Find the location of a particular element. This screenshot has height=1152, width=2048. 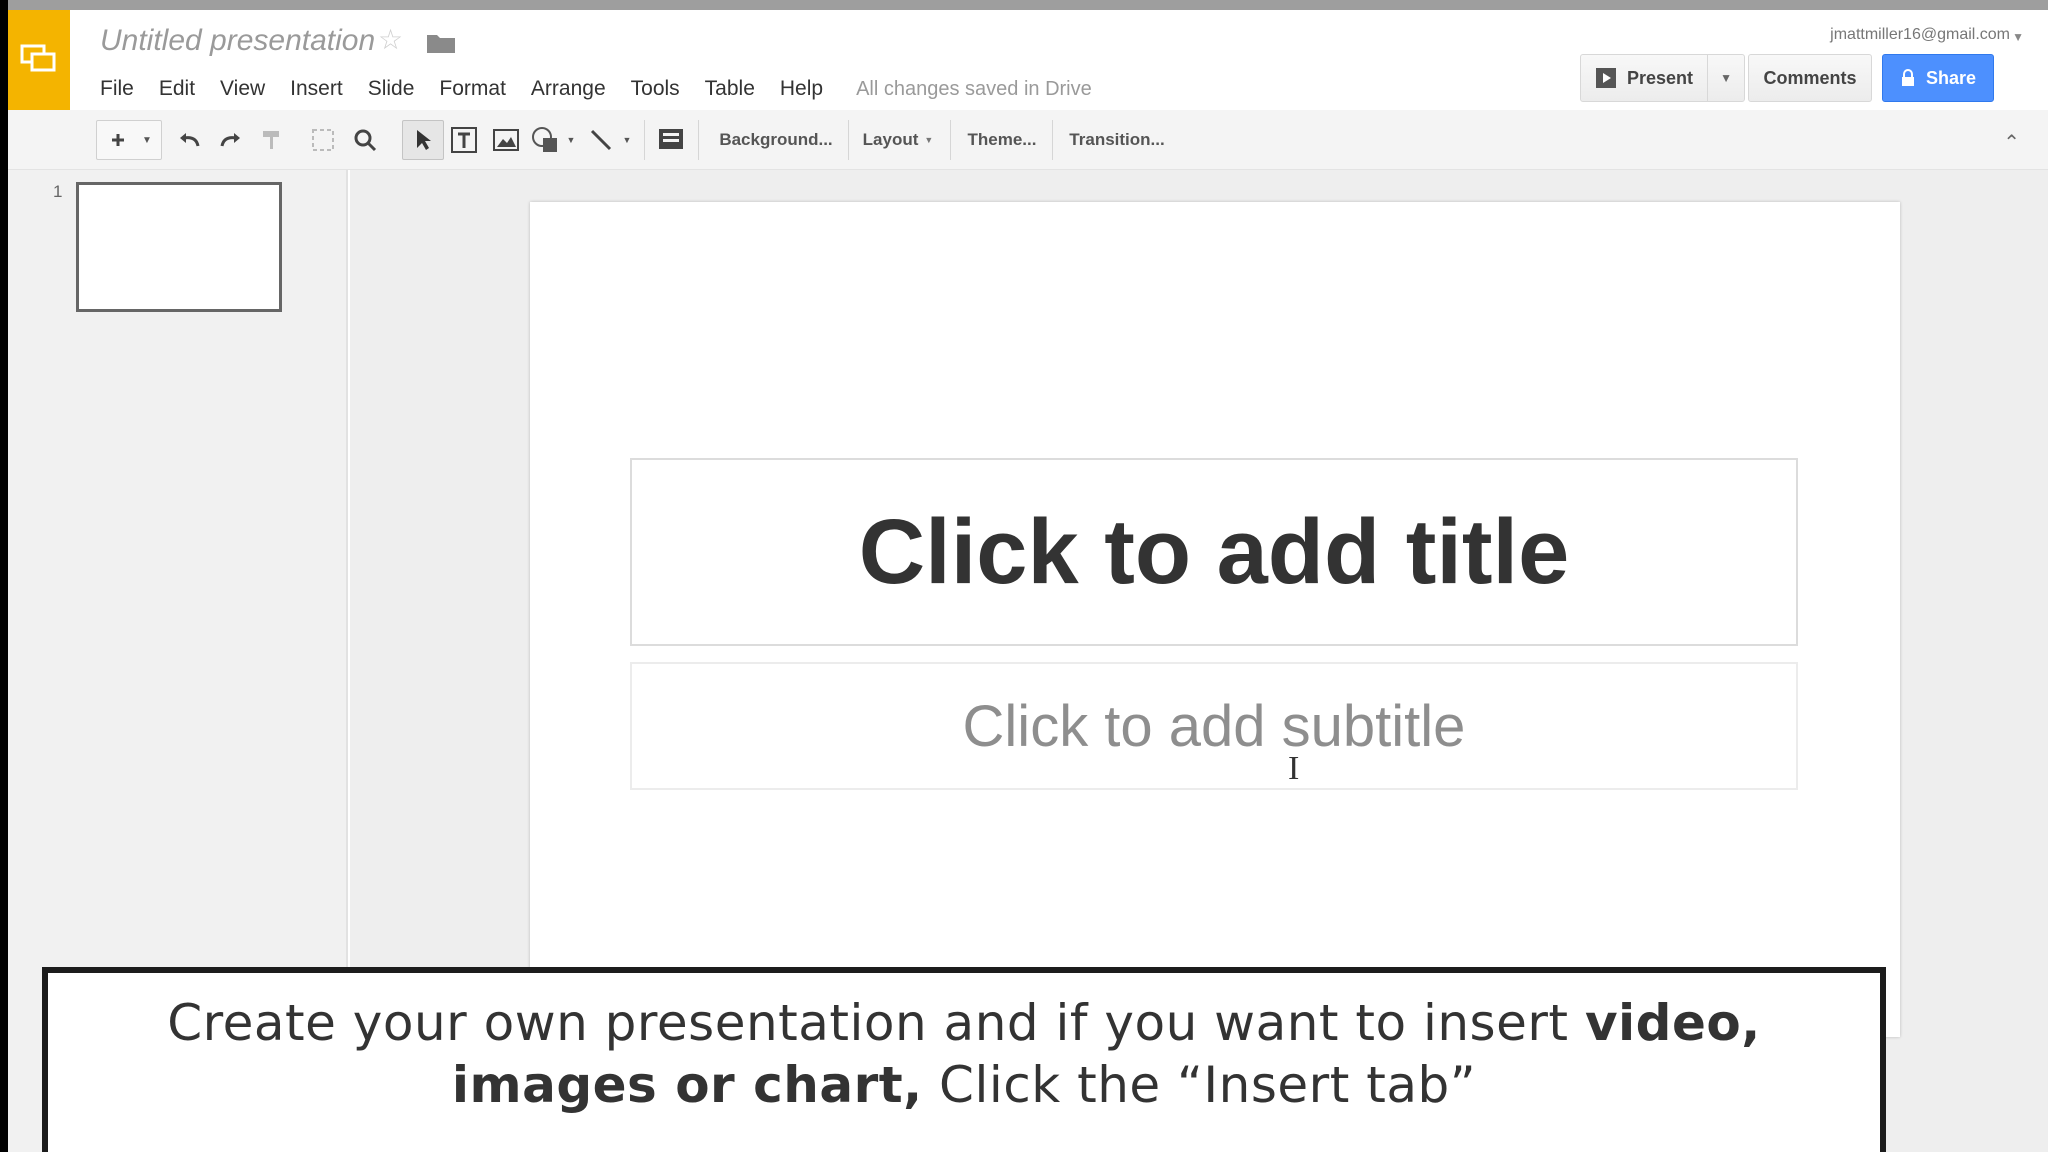

share-label: Share is located at coordinates (1951, 77).